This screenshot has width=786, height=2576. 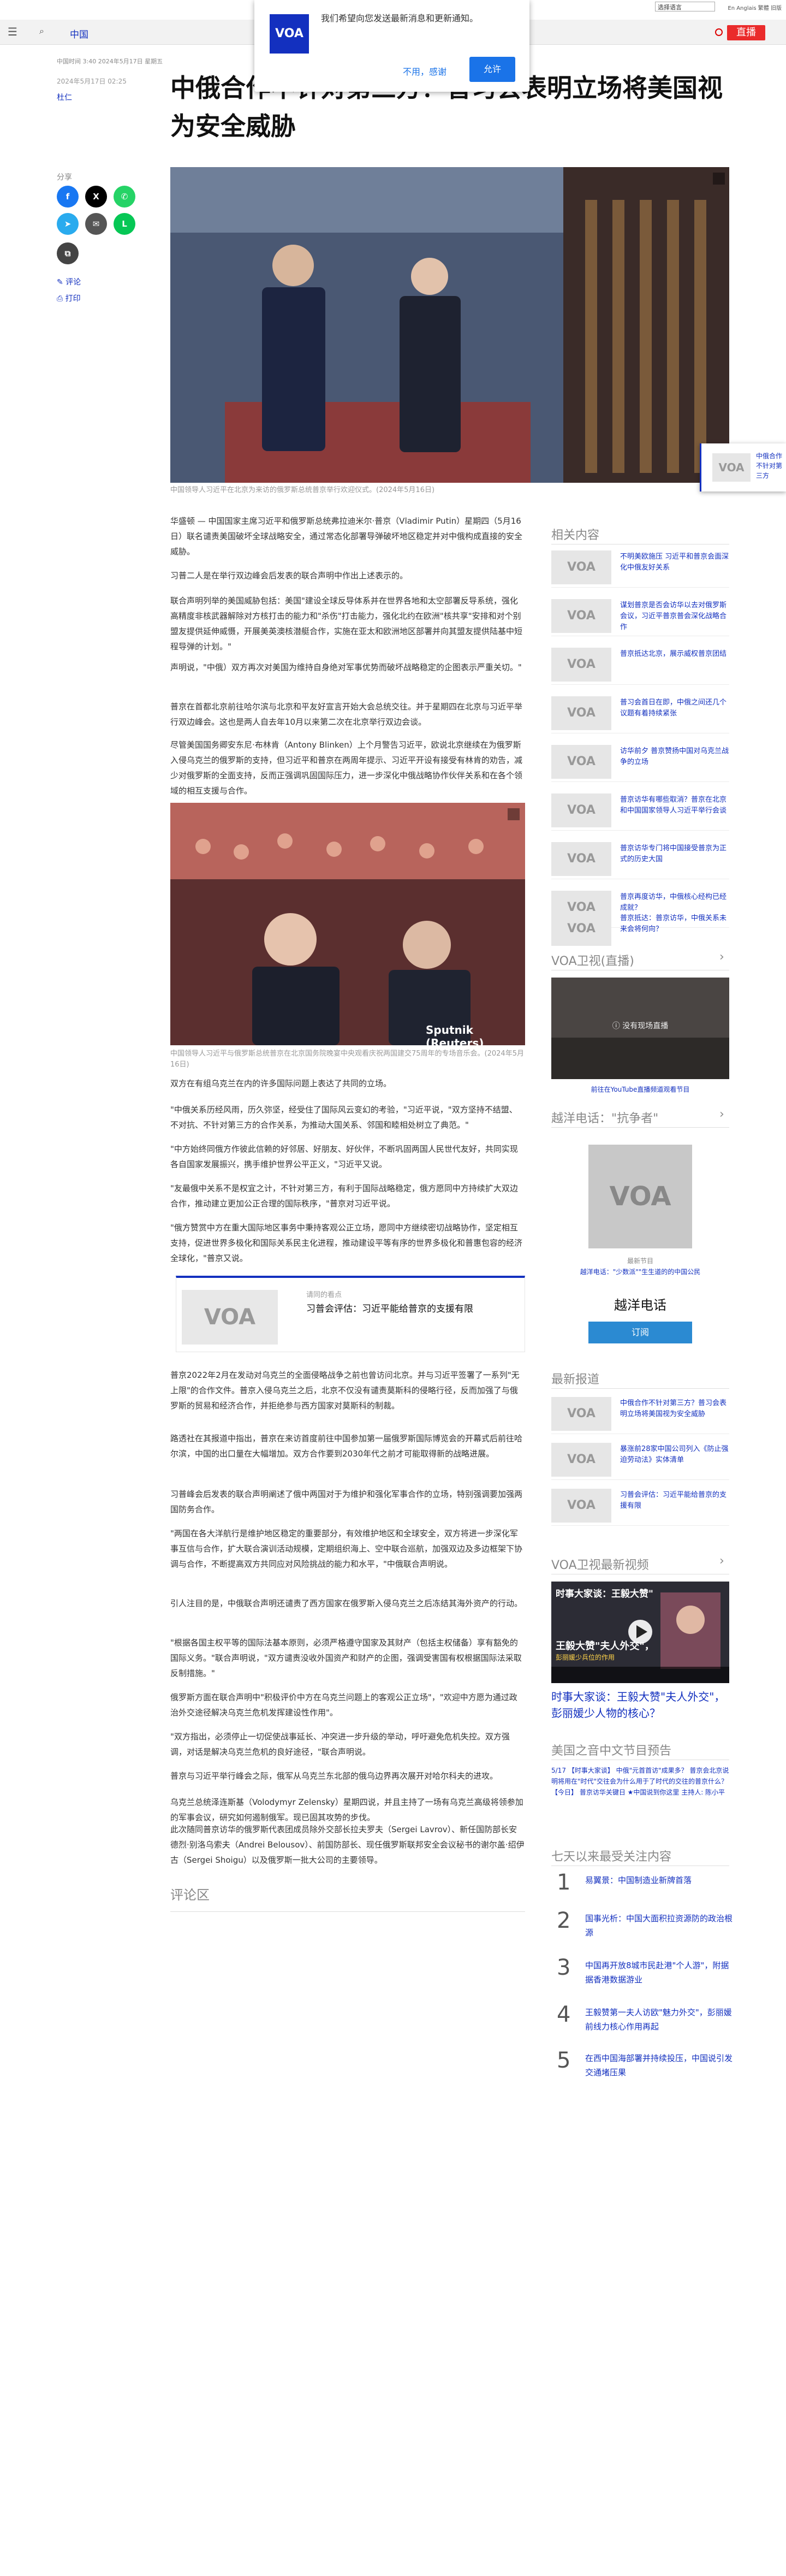 What do you see at coordinates (68, 224) in the screenshot?
I see `telegram-icon: ➤` at bounding box center [68, 224].